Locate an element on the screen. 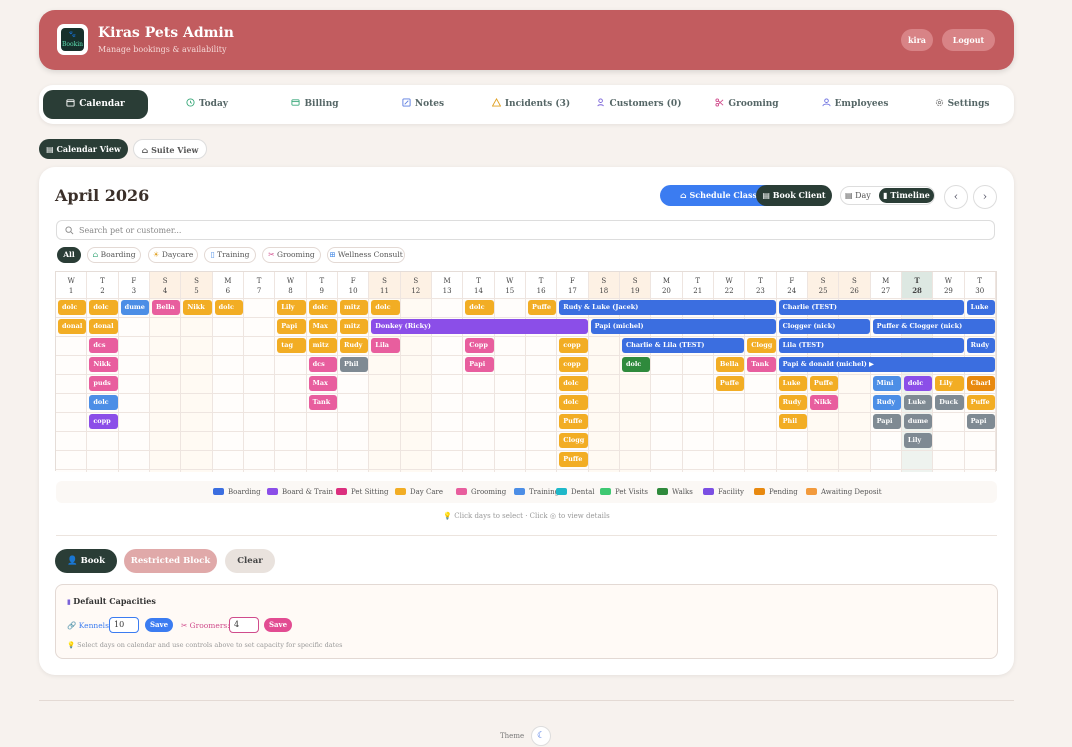  booking-bar: Donkey (Ricky) is located at coordinates (479, 326).